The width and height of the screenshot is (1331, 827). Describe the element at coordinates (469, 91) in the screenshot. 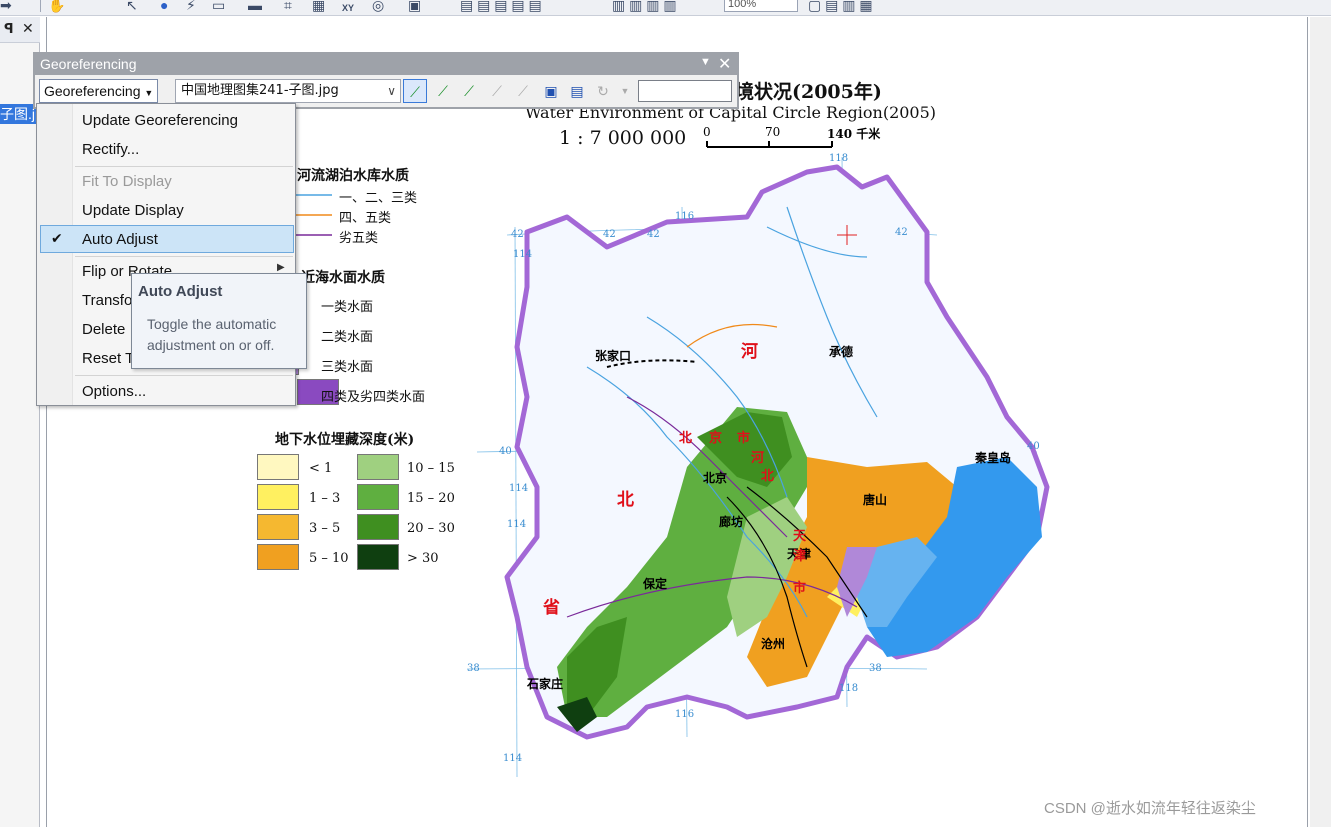

I see `add-control-points-link-icon: ⟋` at that location.